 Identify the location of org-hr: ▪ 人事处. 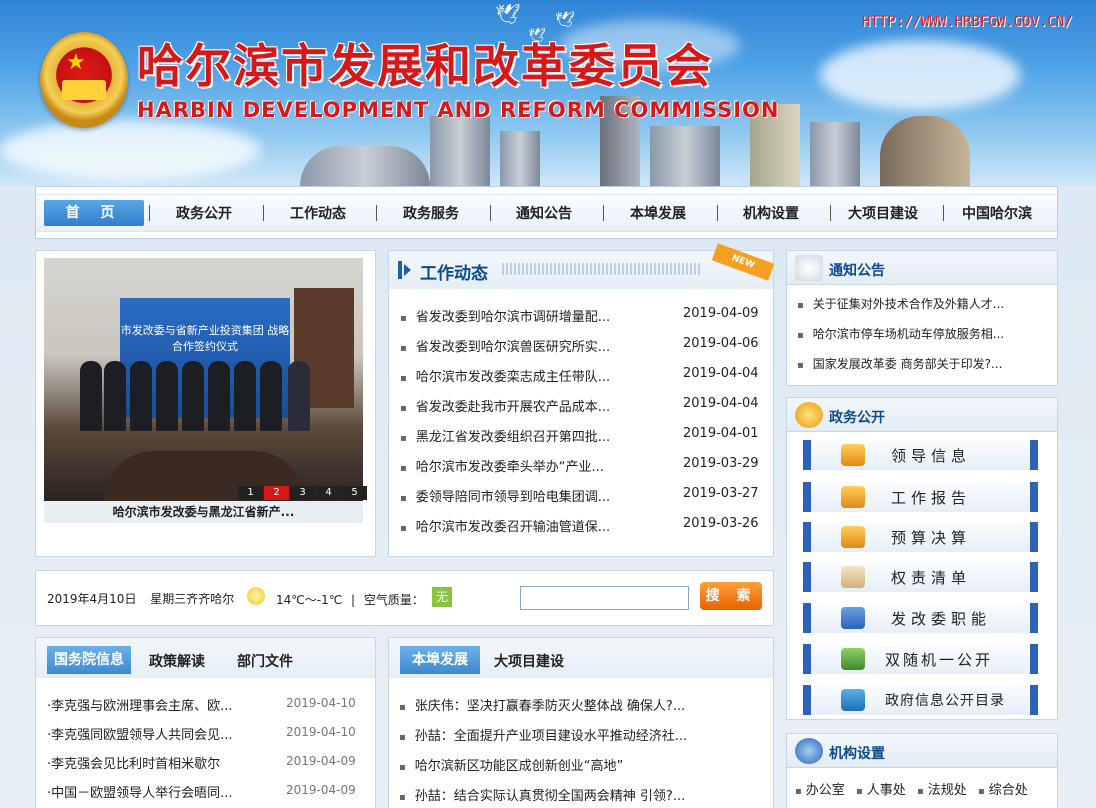
(881, 788).